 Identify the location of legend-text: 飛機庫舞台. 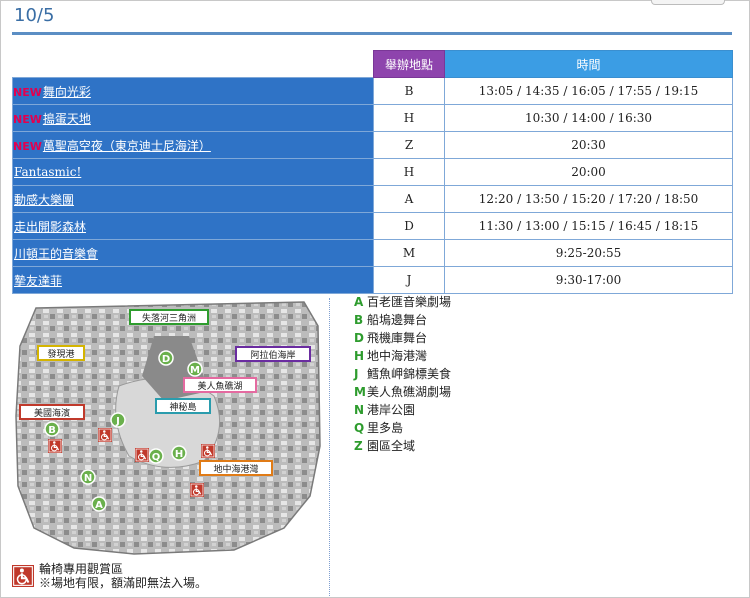
(397, 338).